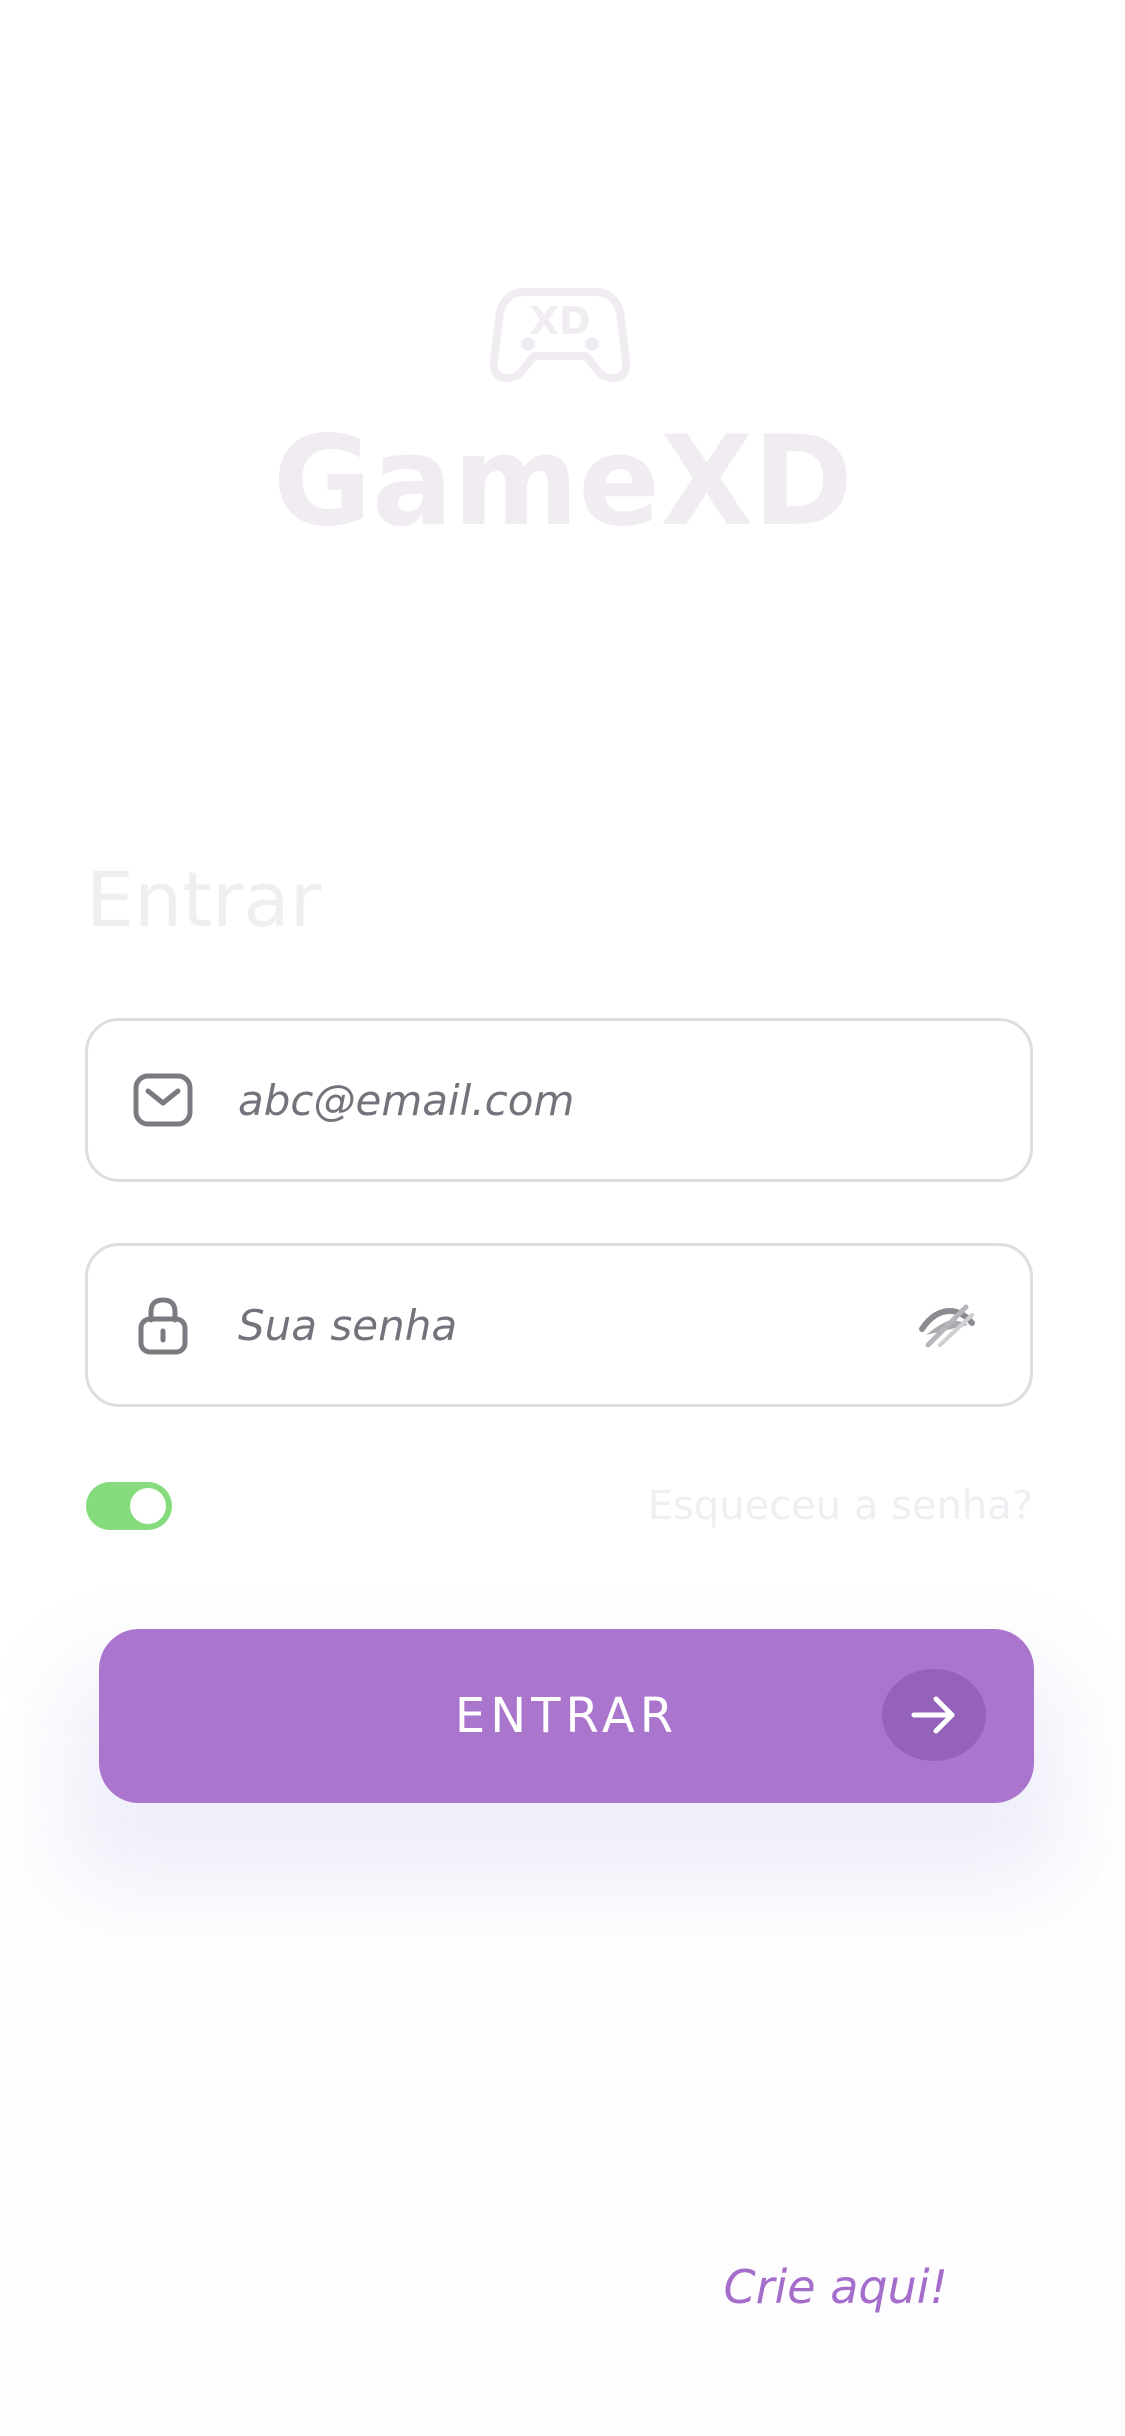 This screenshot has width=1125, height=2436. I want to click on brand-name: GameXD, so click(563, 480).